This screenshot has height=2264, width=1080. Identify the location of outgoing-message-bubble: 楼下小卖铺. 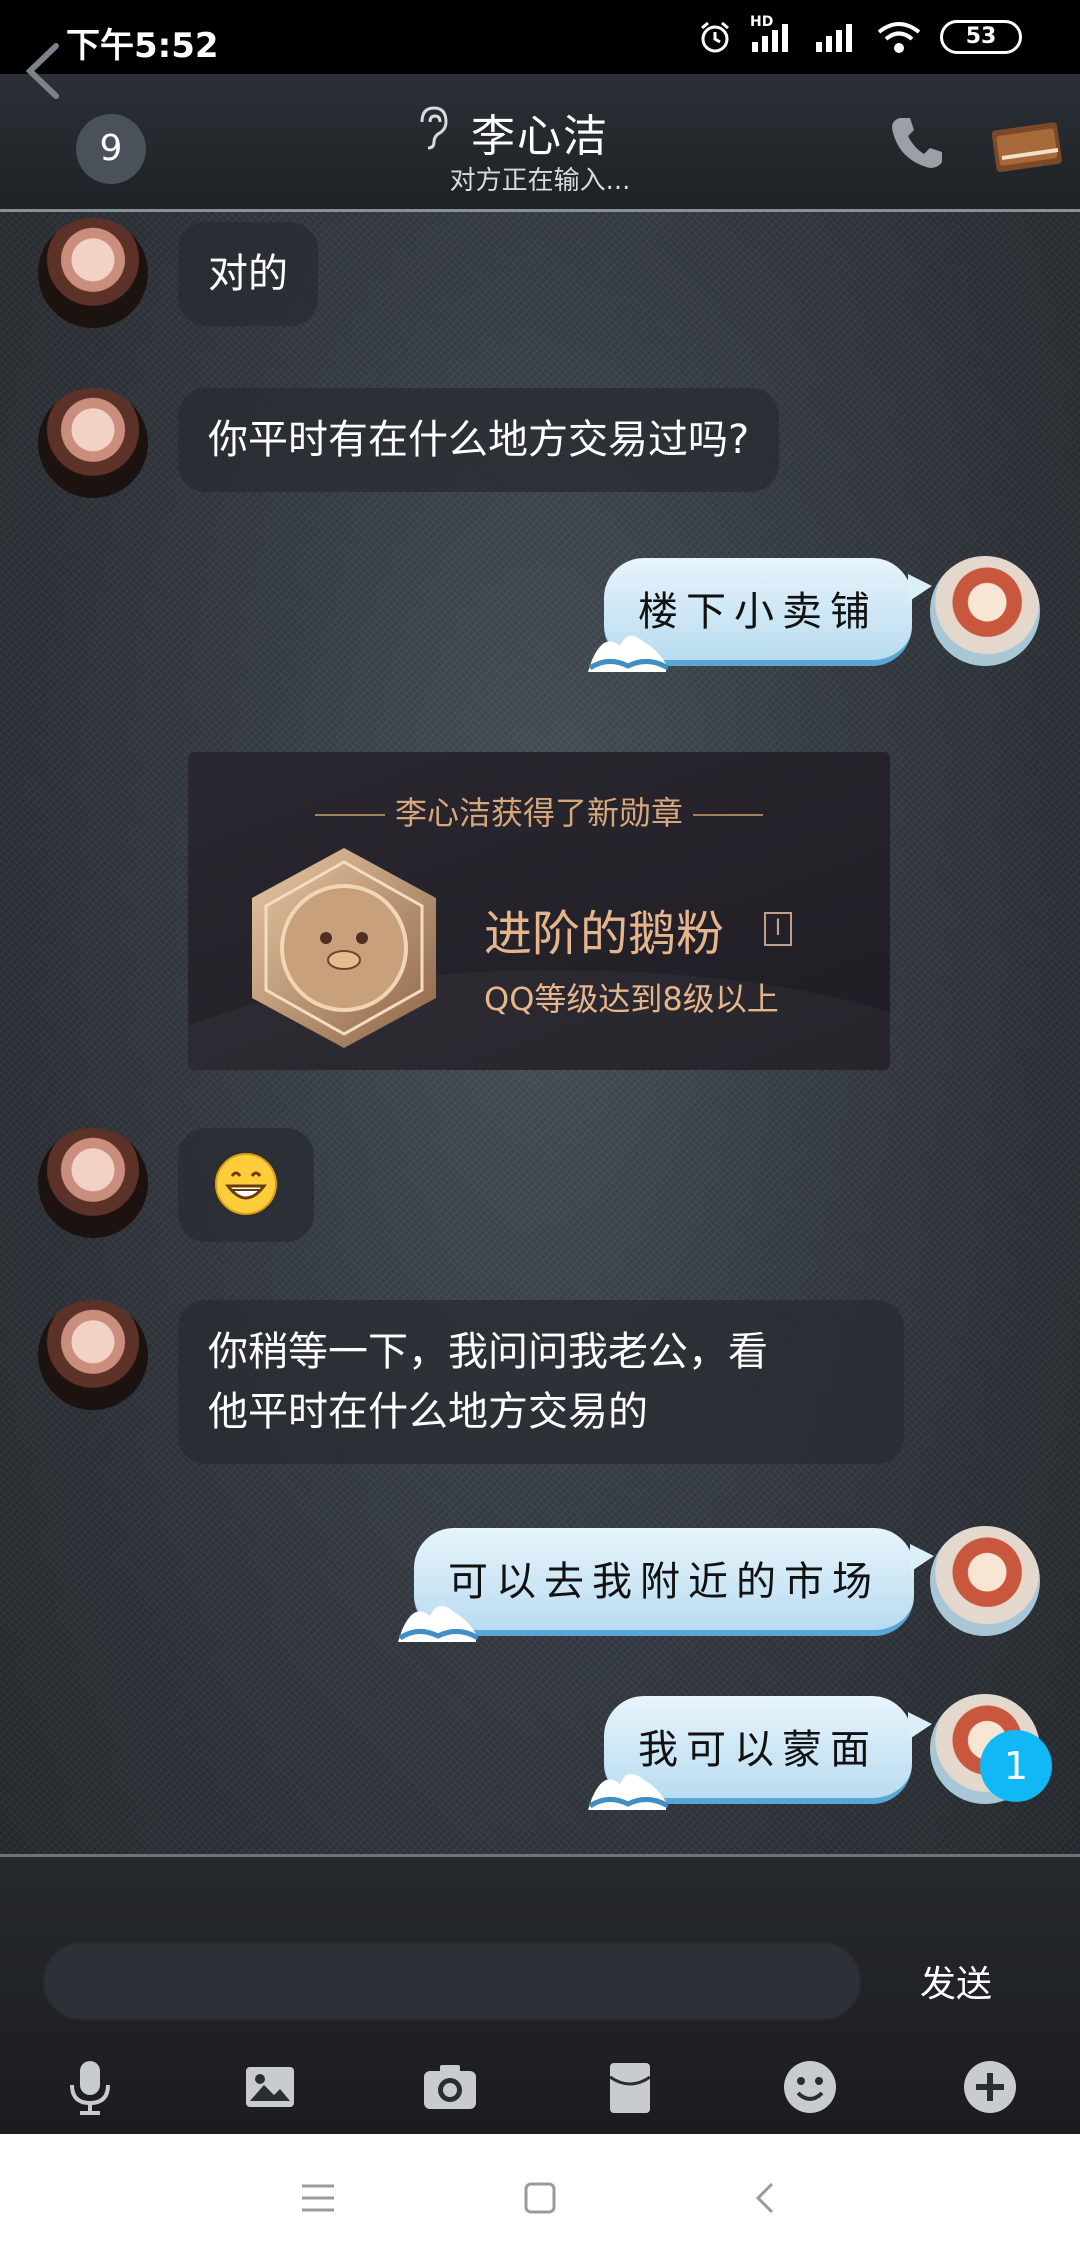
(760, 615).